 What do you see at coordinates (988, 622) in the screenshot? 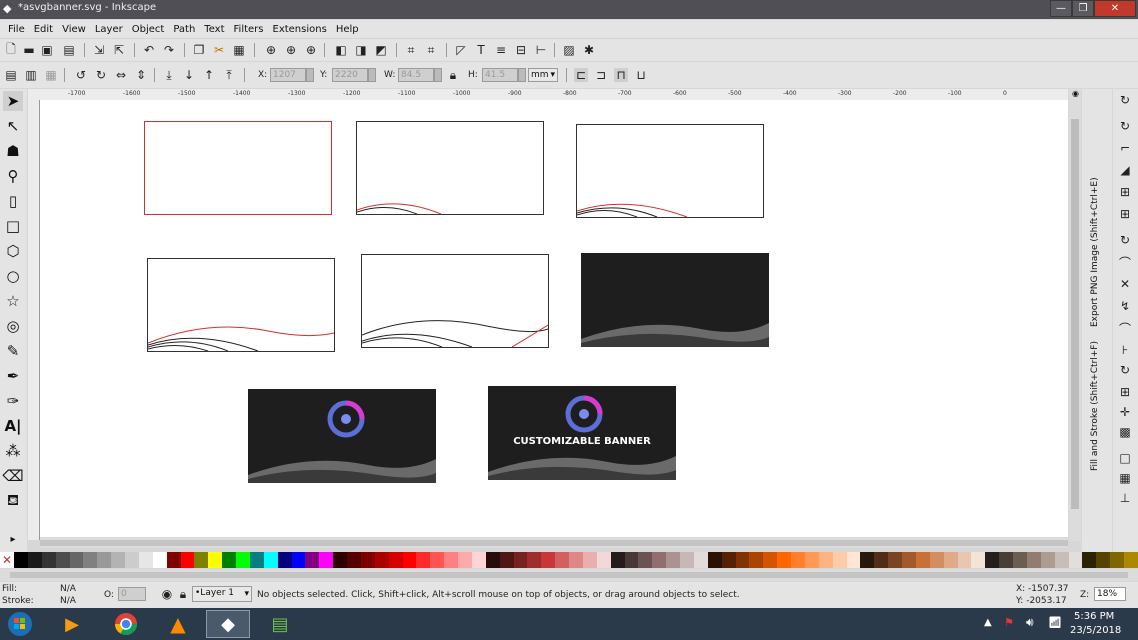
I see `tray-arrow-icon: ▲` at bounding box center [988, 622].